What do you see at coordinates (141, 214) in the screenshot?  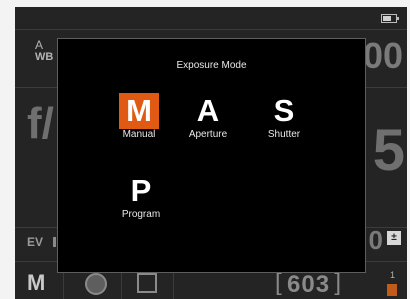 I see `mode-label: Program` at bounding box center [141, 214].